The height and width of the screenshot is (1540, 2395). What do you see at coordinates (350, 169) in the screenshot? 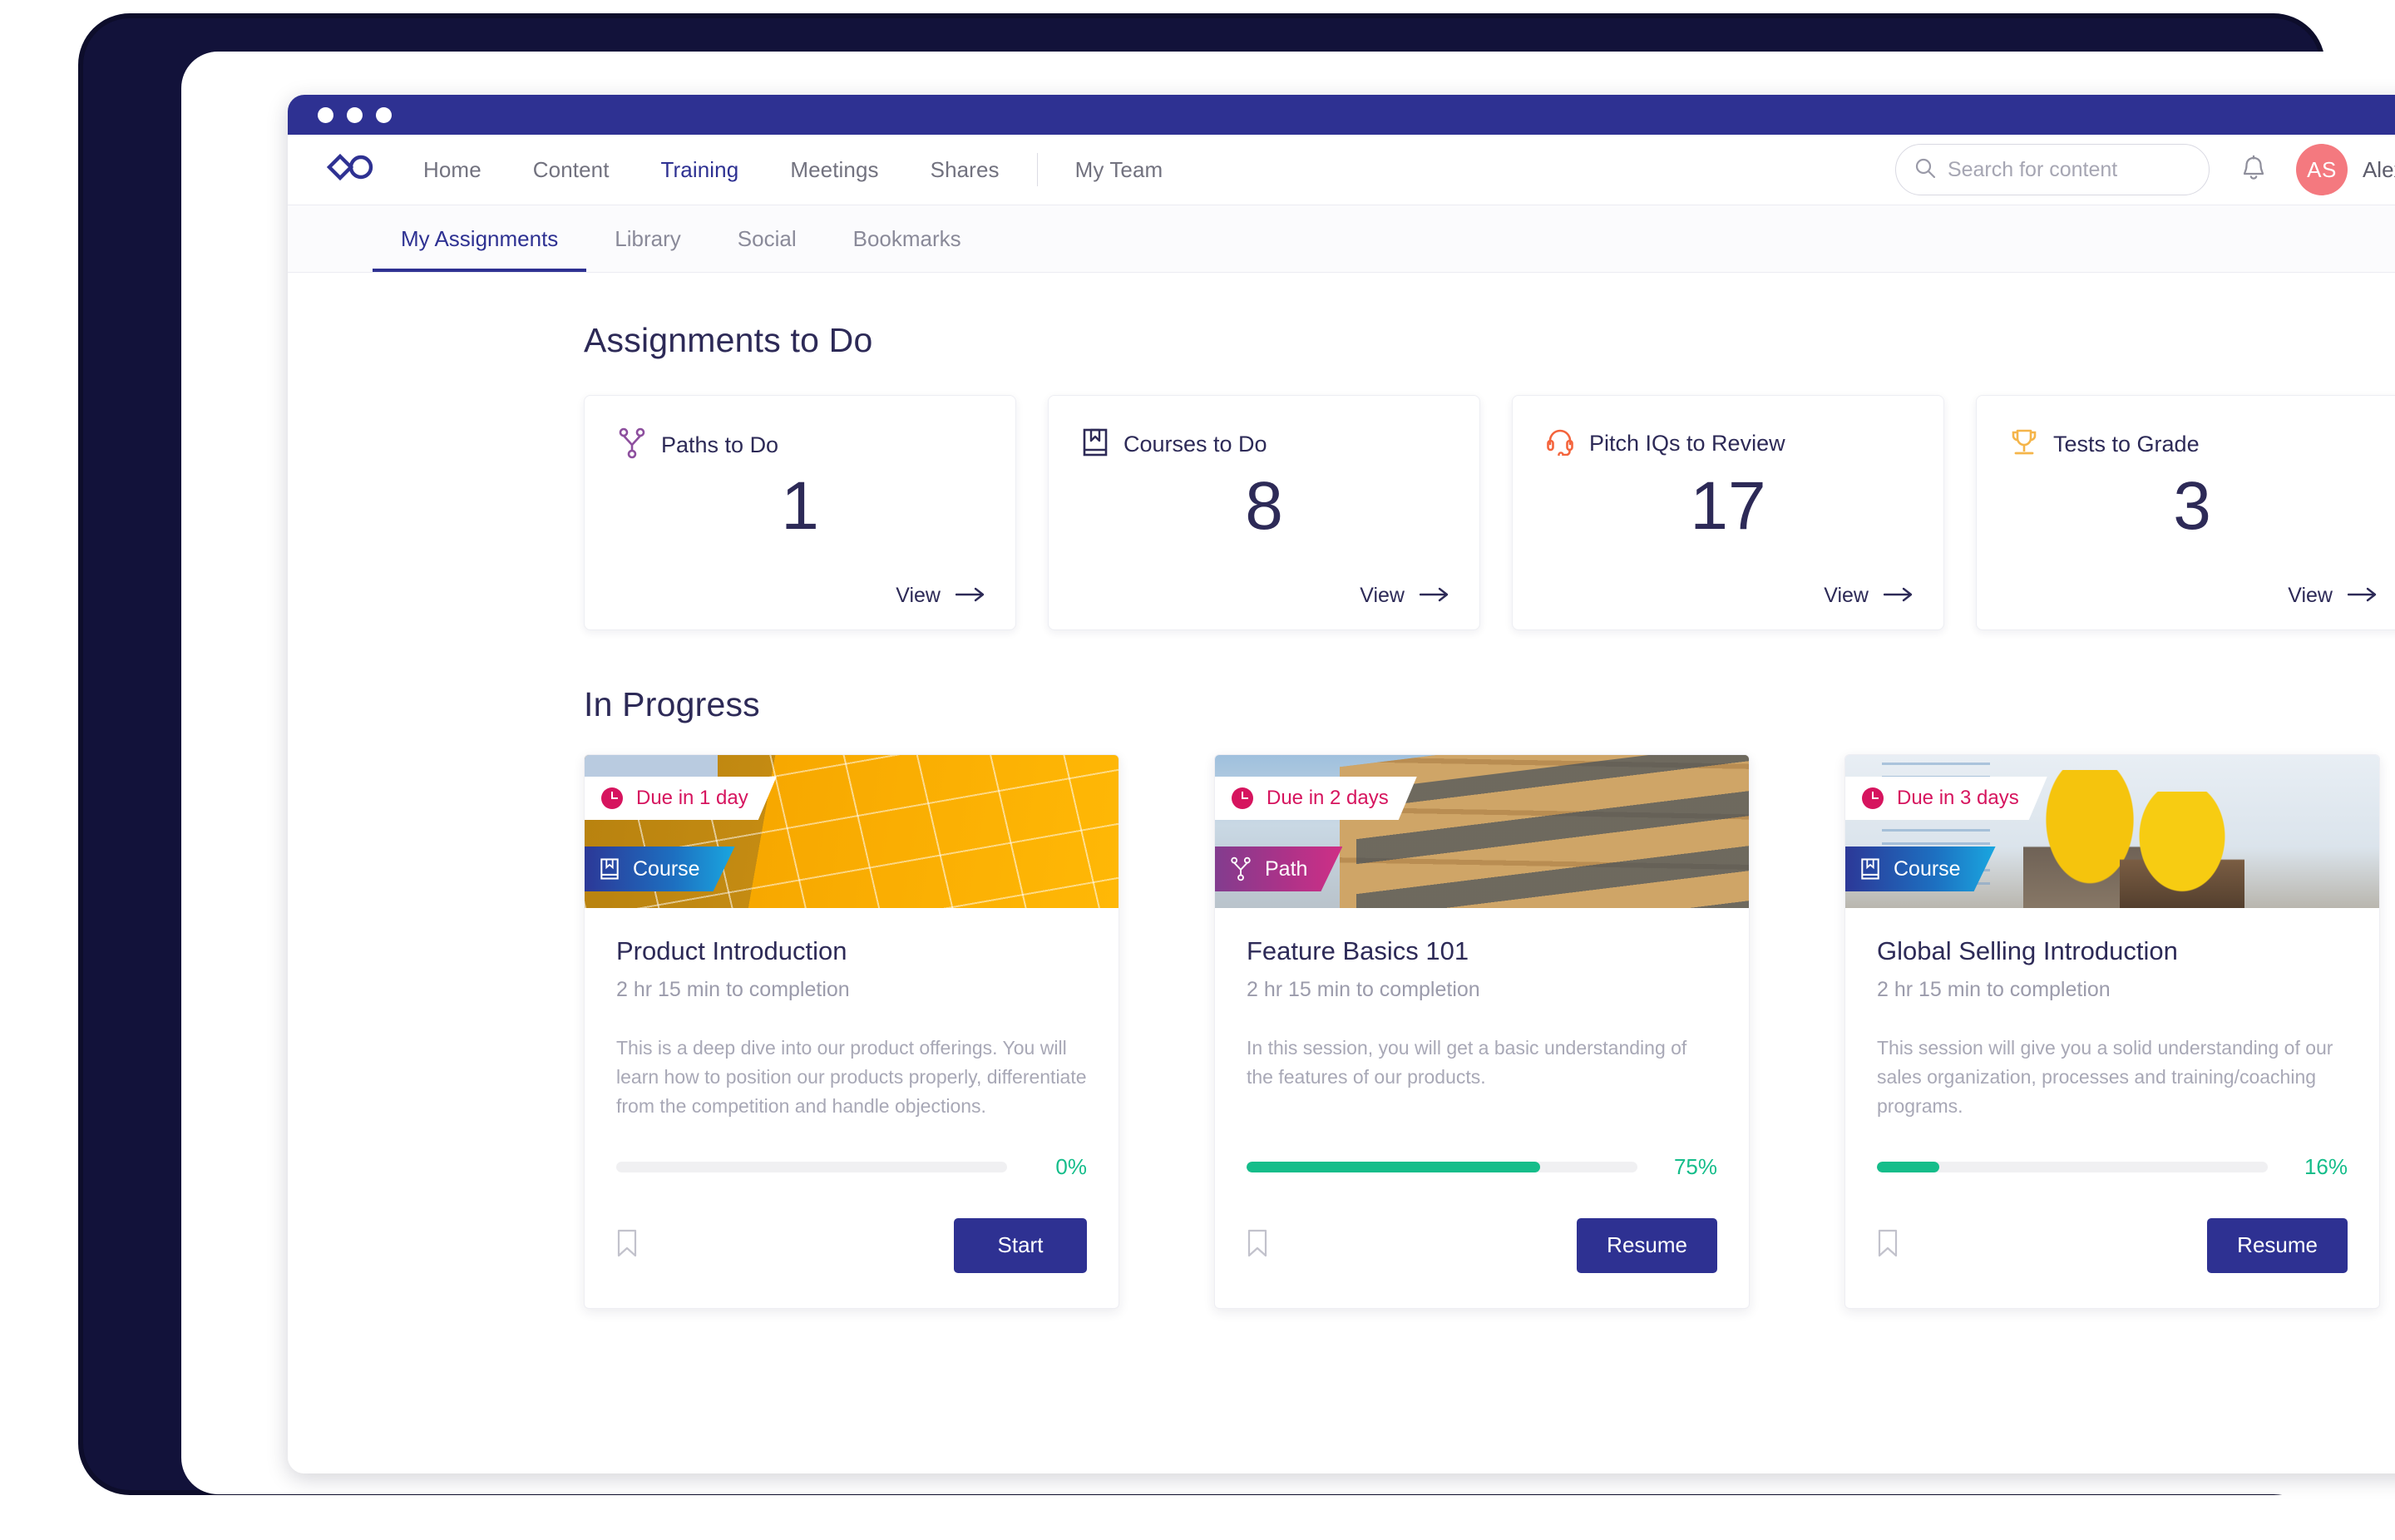
I see `infinity-logo-icon` at bounding box center [350, 169].